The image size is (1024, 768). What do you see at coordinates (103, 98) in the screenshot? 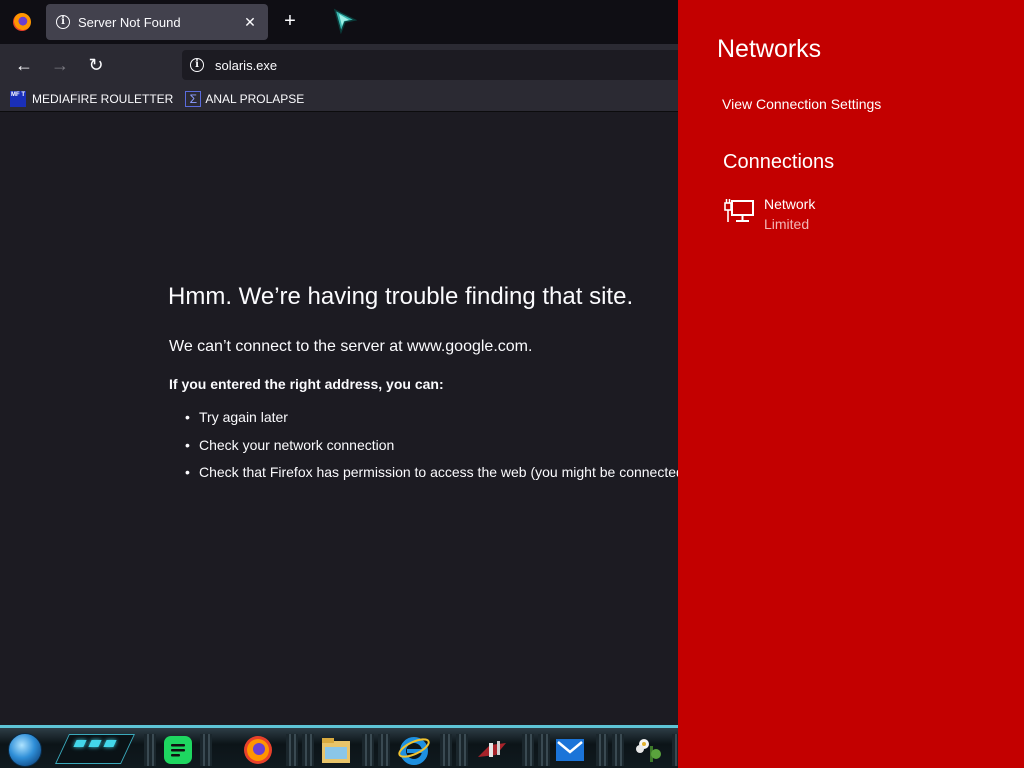
I see `bookmark-label: MEDIAFIRE ROULETTER` at bounding box center [103, 98].